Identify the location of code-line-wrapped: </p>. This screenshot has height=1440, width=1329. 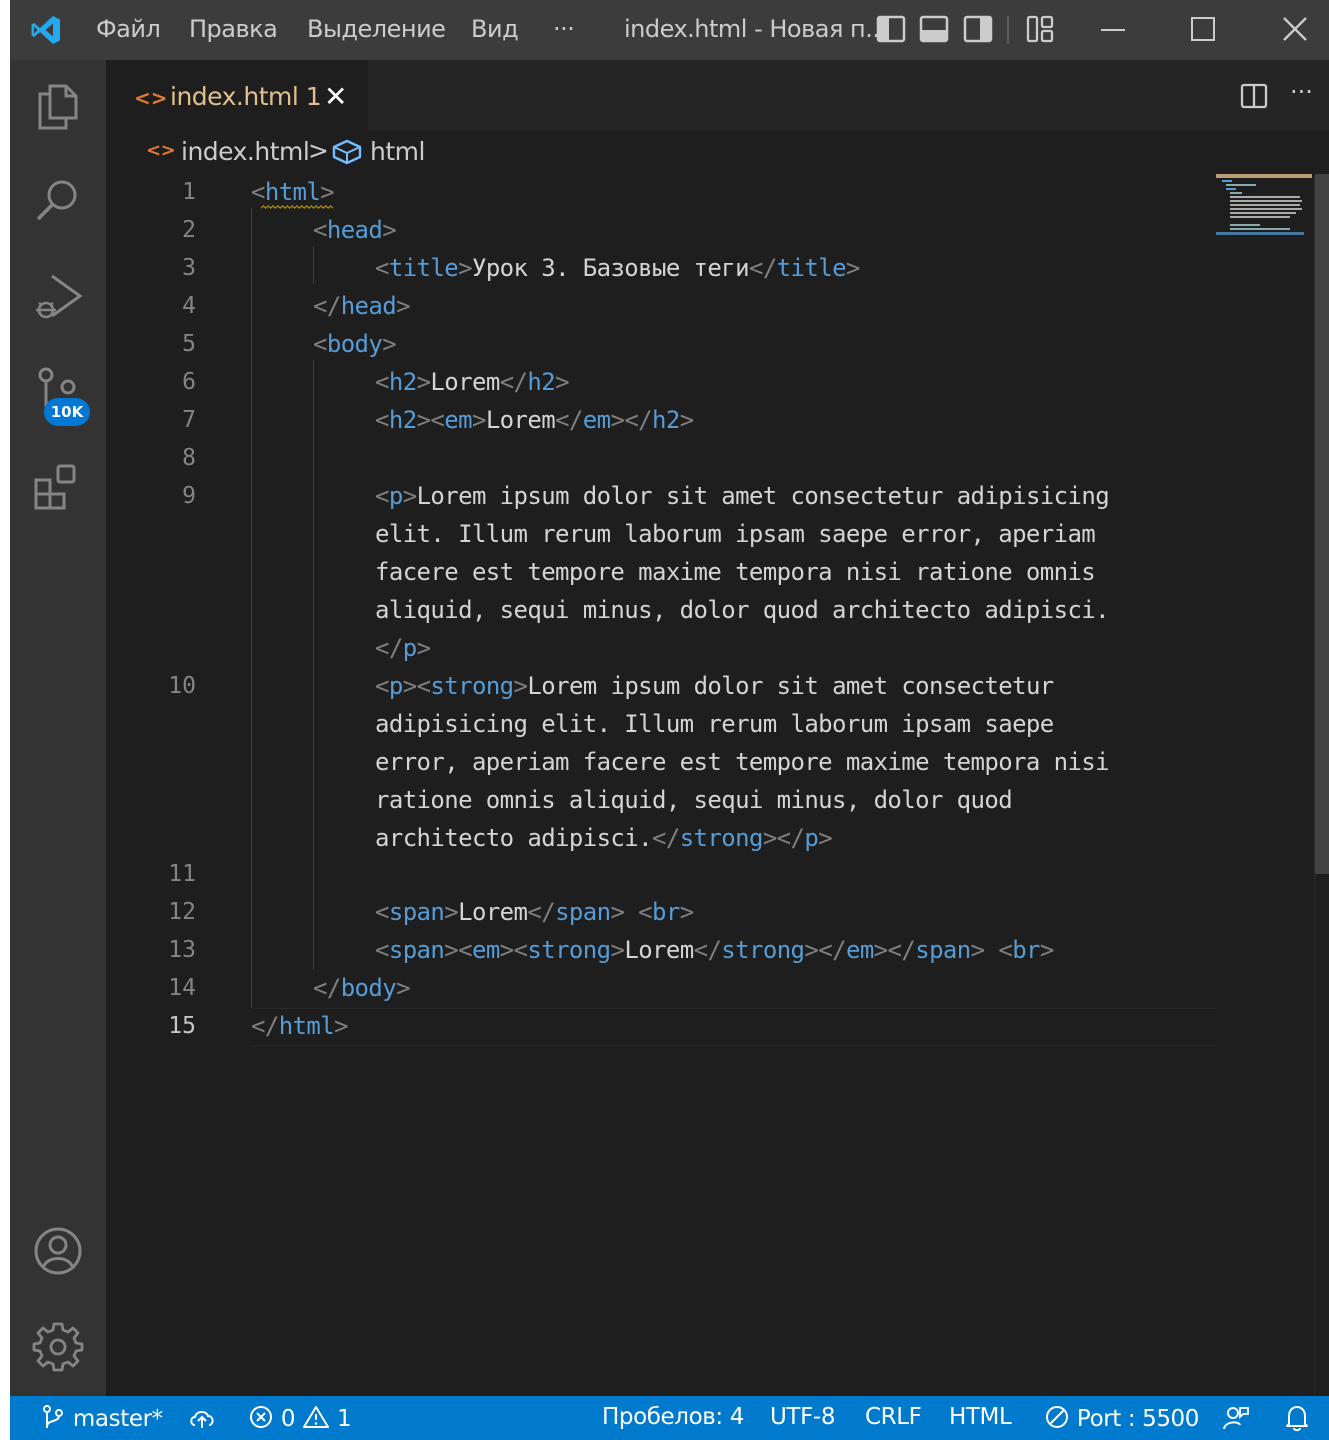
(403, 648).